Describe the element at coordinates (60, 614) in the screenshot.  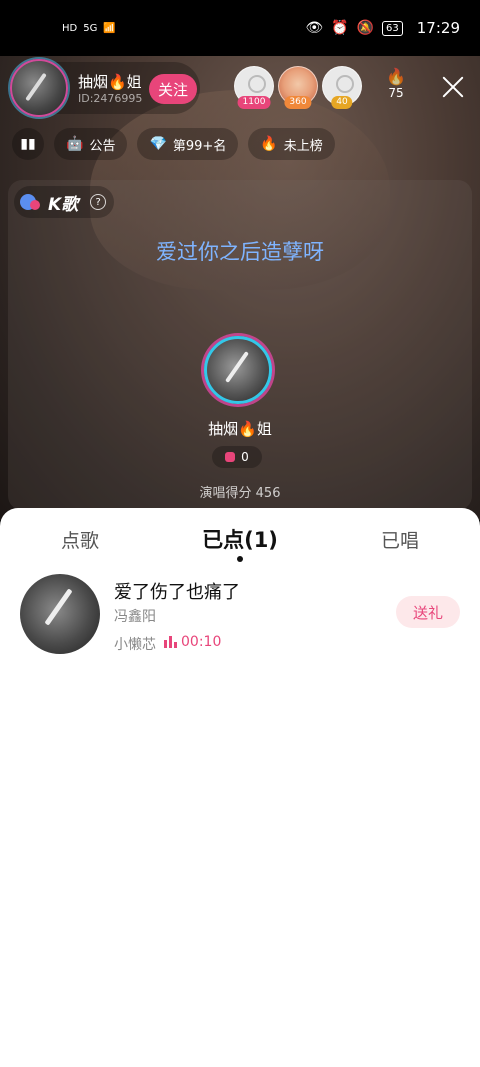
I see `song-cover-avatar` at that location.